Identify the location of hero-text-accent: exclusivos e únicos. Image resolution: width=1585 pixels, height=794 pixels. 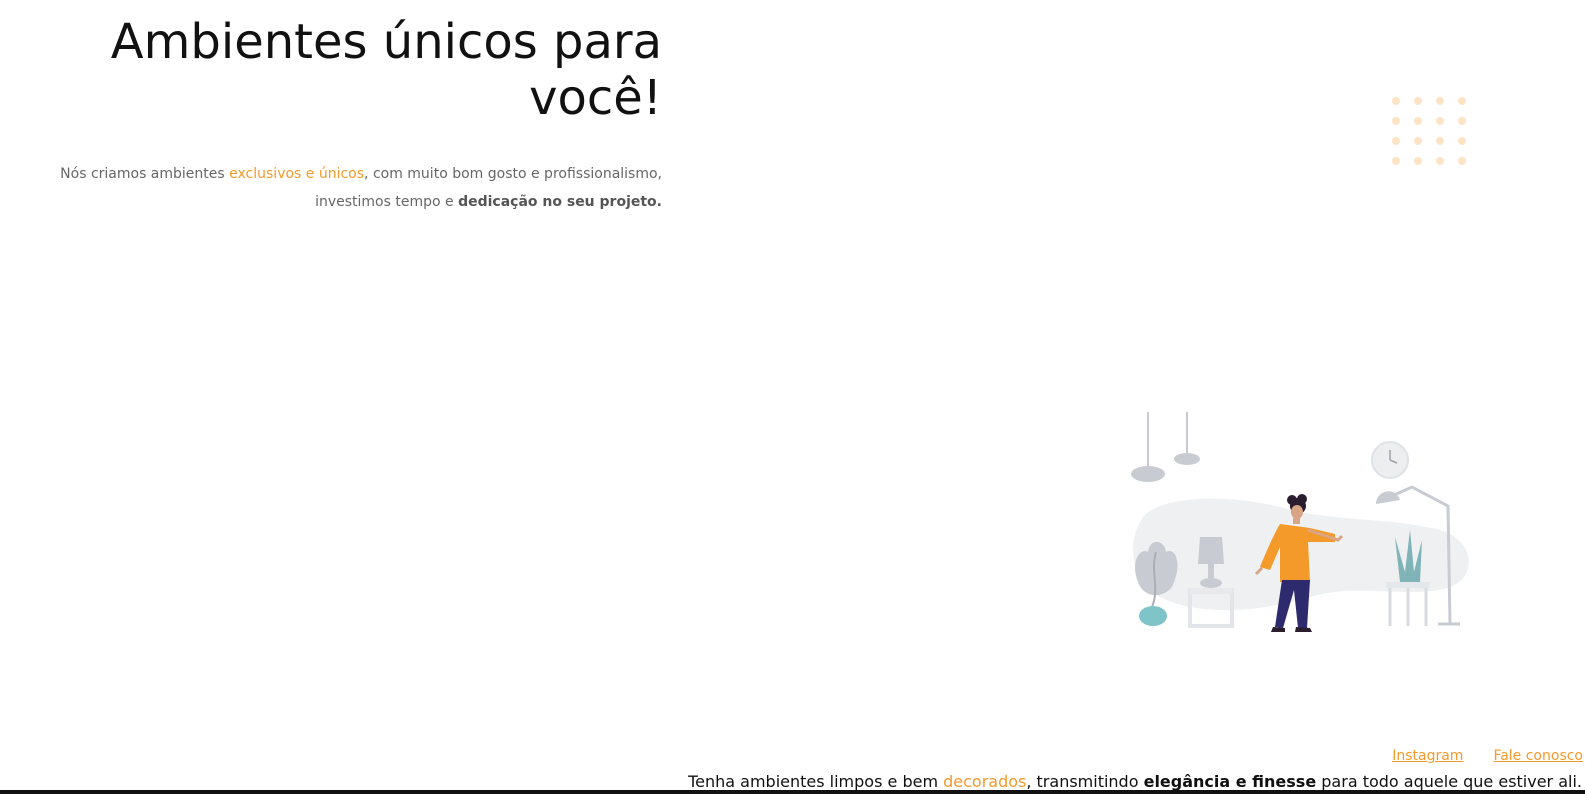
(297, 174).